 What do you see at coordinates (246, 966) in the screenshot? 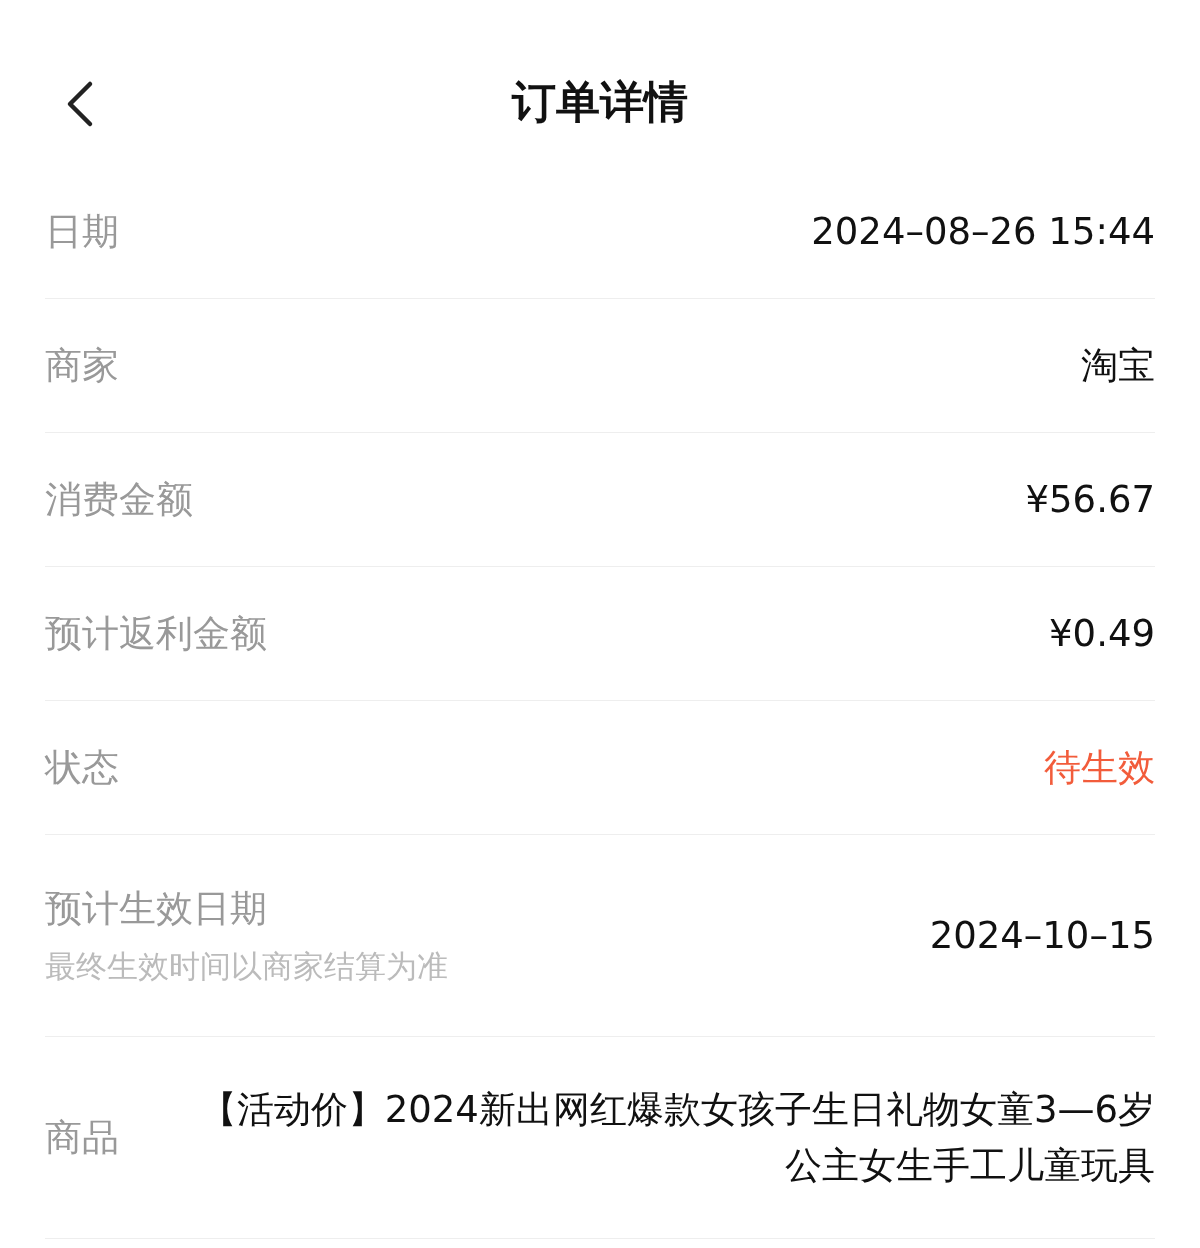
I see `hint-text: 最终生效时间以商家结算为准` at bounding box center [246, 966].